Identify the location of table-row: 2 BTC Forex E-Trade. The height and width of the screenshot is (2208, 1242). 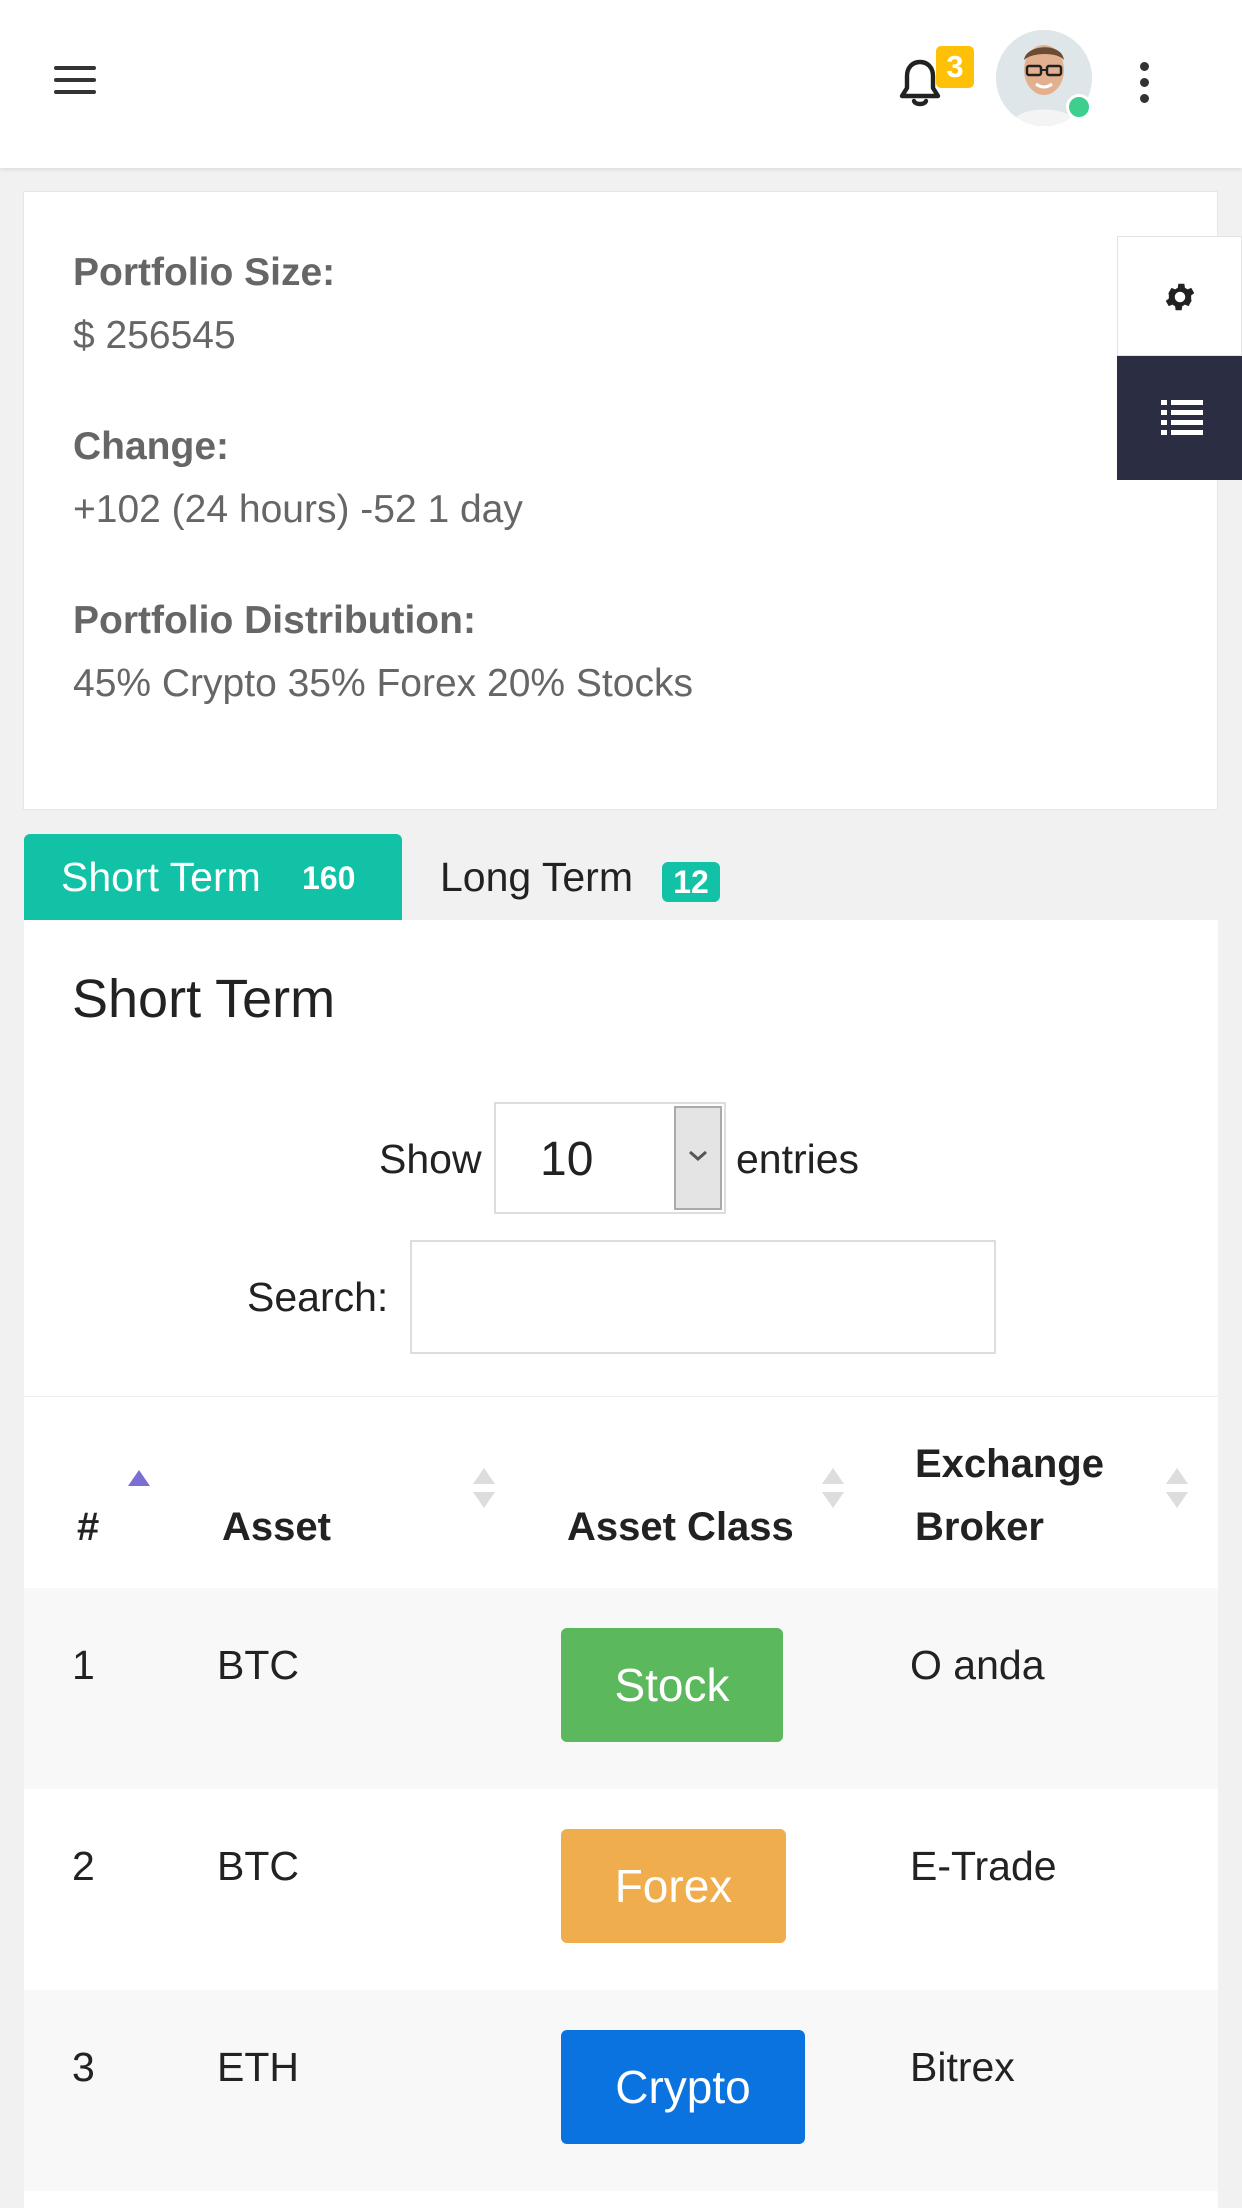
(621, 1889).